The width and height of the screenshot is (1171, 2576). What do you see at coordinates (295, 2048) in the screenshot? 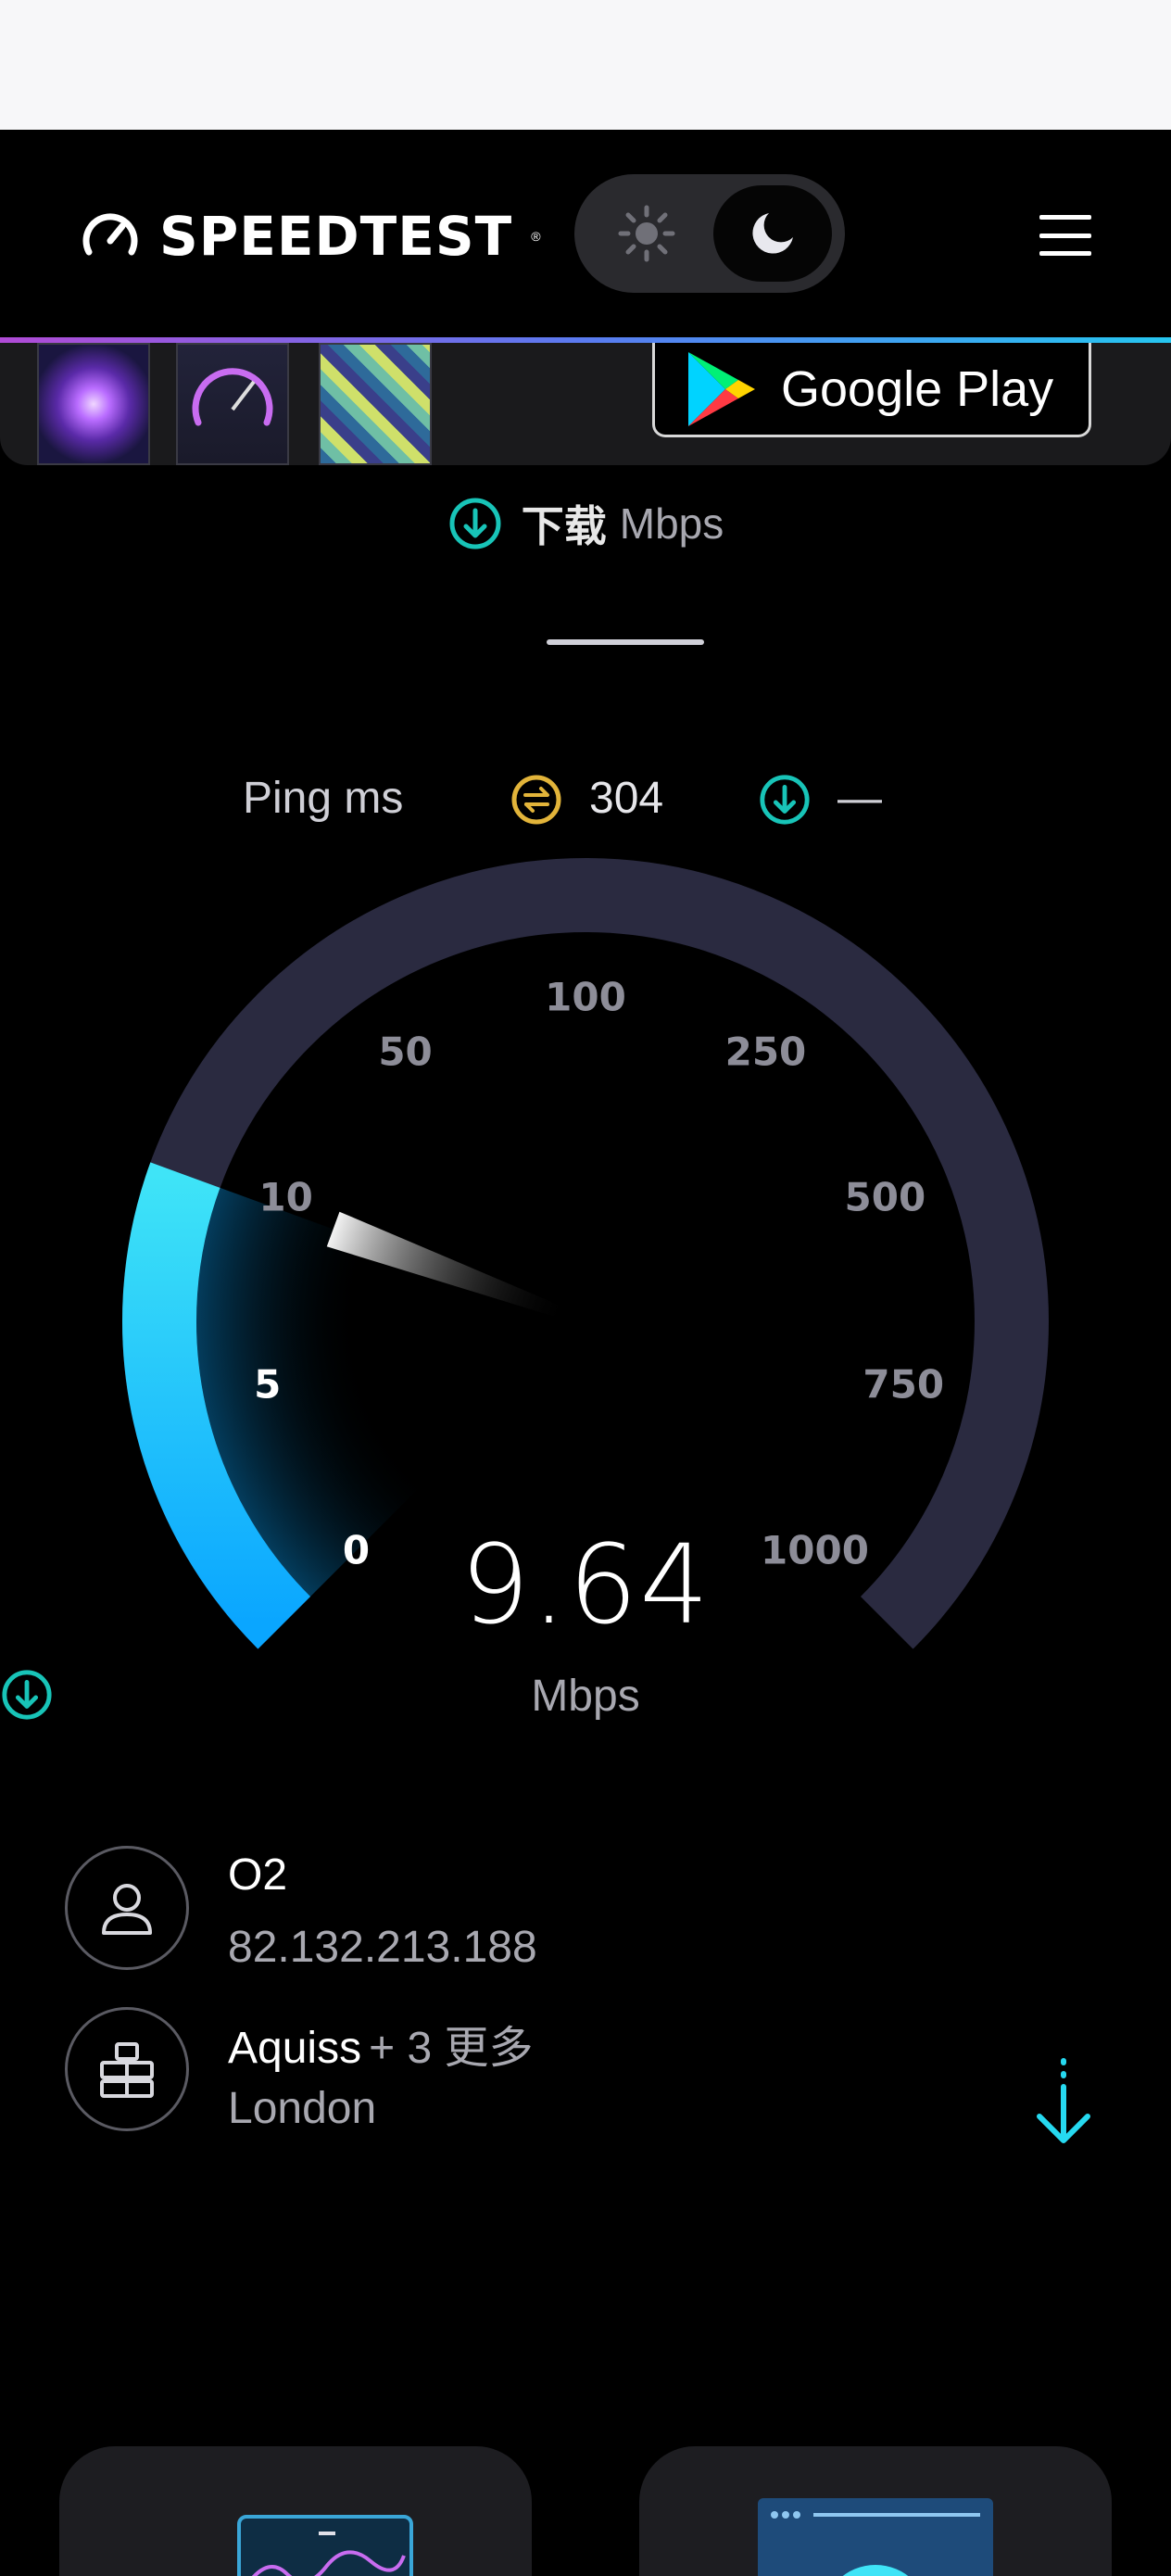
I see `server-name: Aquiss` at bounding box center [295, 2048].